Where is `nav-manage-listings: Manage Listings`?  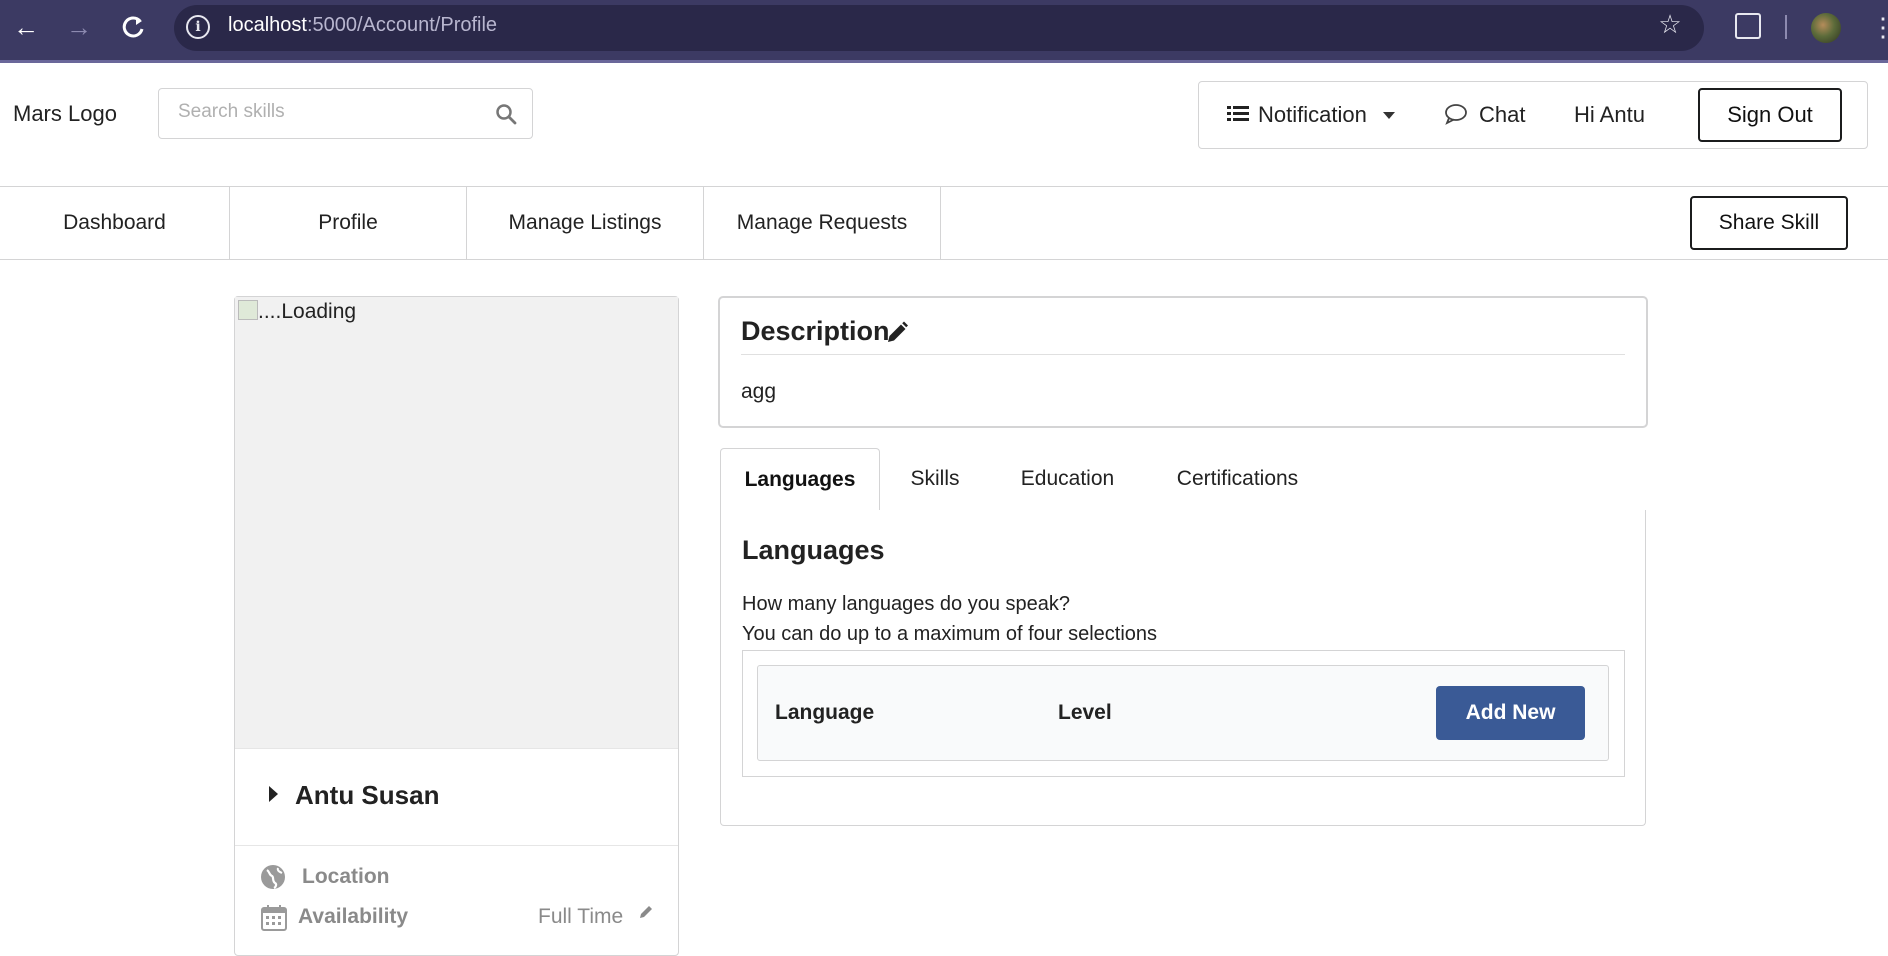 nav-manage-listings: Manage Listings is located at coordinates (585, 223).